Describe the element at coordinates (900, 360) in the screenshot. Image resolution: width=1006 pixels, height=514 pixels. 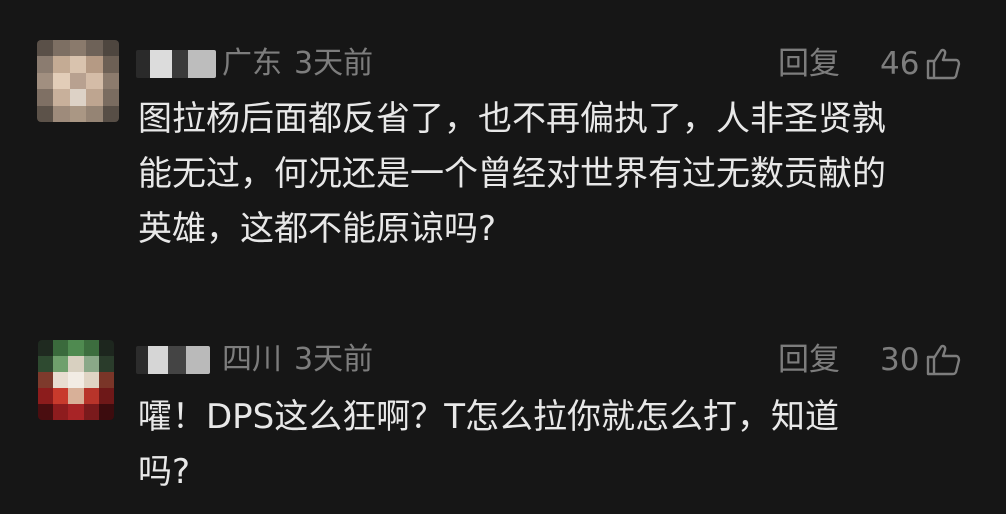
I see `like-count: 30` at that location.